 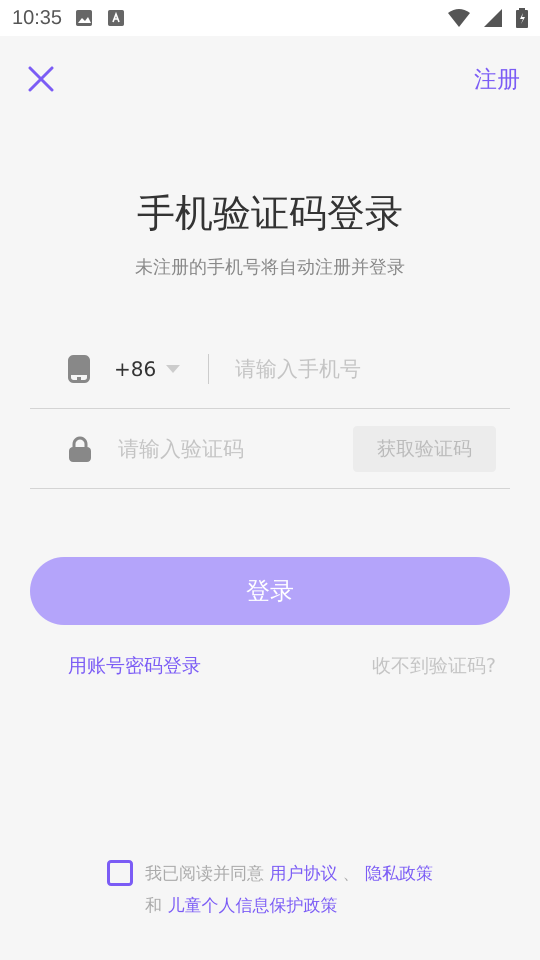 What do you see at coordinates (119, 873) in the screenshot?
I see `agreement-checkbox` at bounding box center [119, 873].